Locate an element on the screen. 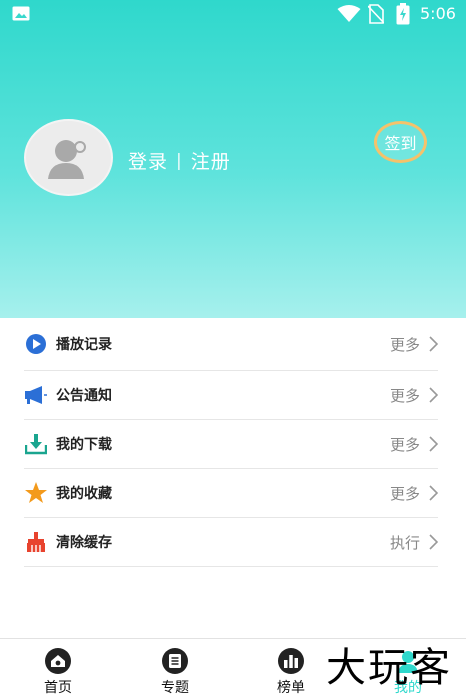 The height and width of the screenshot is (700, 466). tab-rankings: 榜单 is located at coordinates (291, 672).